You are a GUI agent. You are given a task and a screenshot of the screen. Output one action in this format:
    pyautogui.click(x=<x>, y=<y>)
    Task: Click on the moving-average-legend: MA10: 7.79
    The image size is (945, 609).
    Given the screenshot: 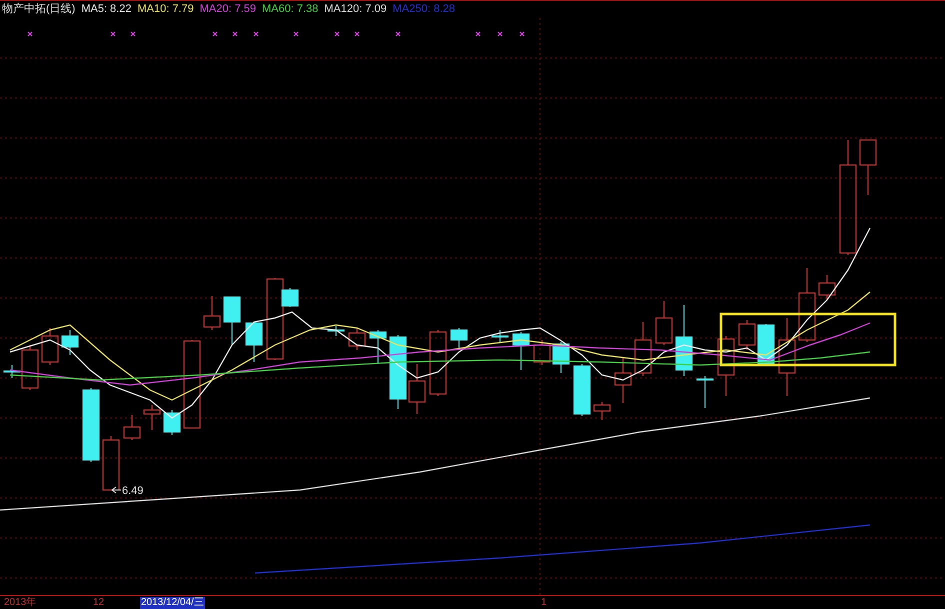 What is the action you would take?
    pyautogui.click(x=165, y=9)
    